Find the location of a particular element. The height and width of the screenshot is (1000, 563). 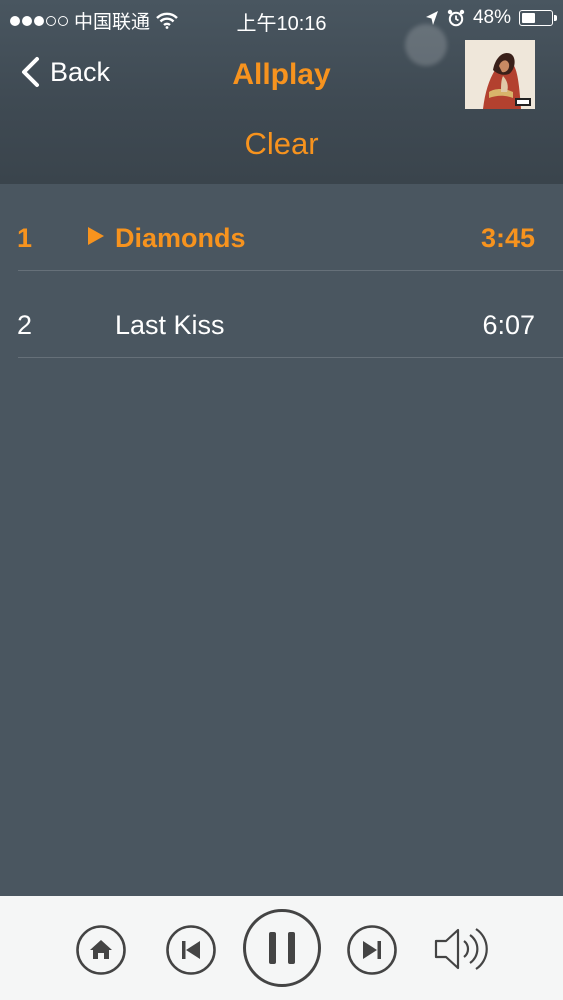

battery-percent: 48% is located at coordinates (491, 17).